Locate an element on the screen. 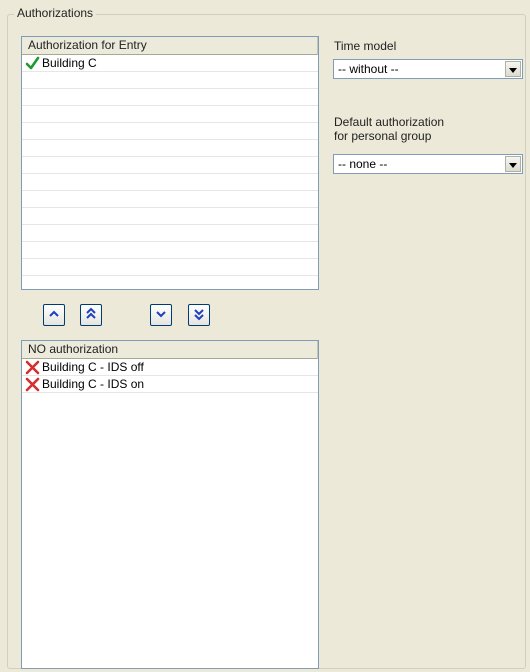 The image size is (530, 672). time-model-value: -- without -- is located at coordinates (368, 69).